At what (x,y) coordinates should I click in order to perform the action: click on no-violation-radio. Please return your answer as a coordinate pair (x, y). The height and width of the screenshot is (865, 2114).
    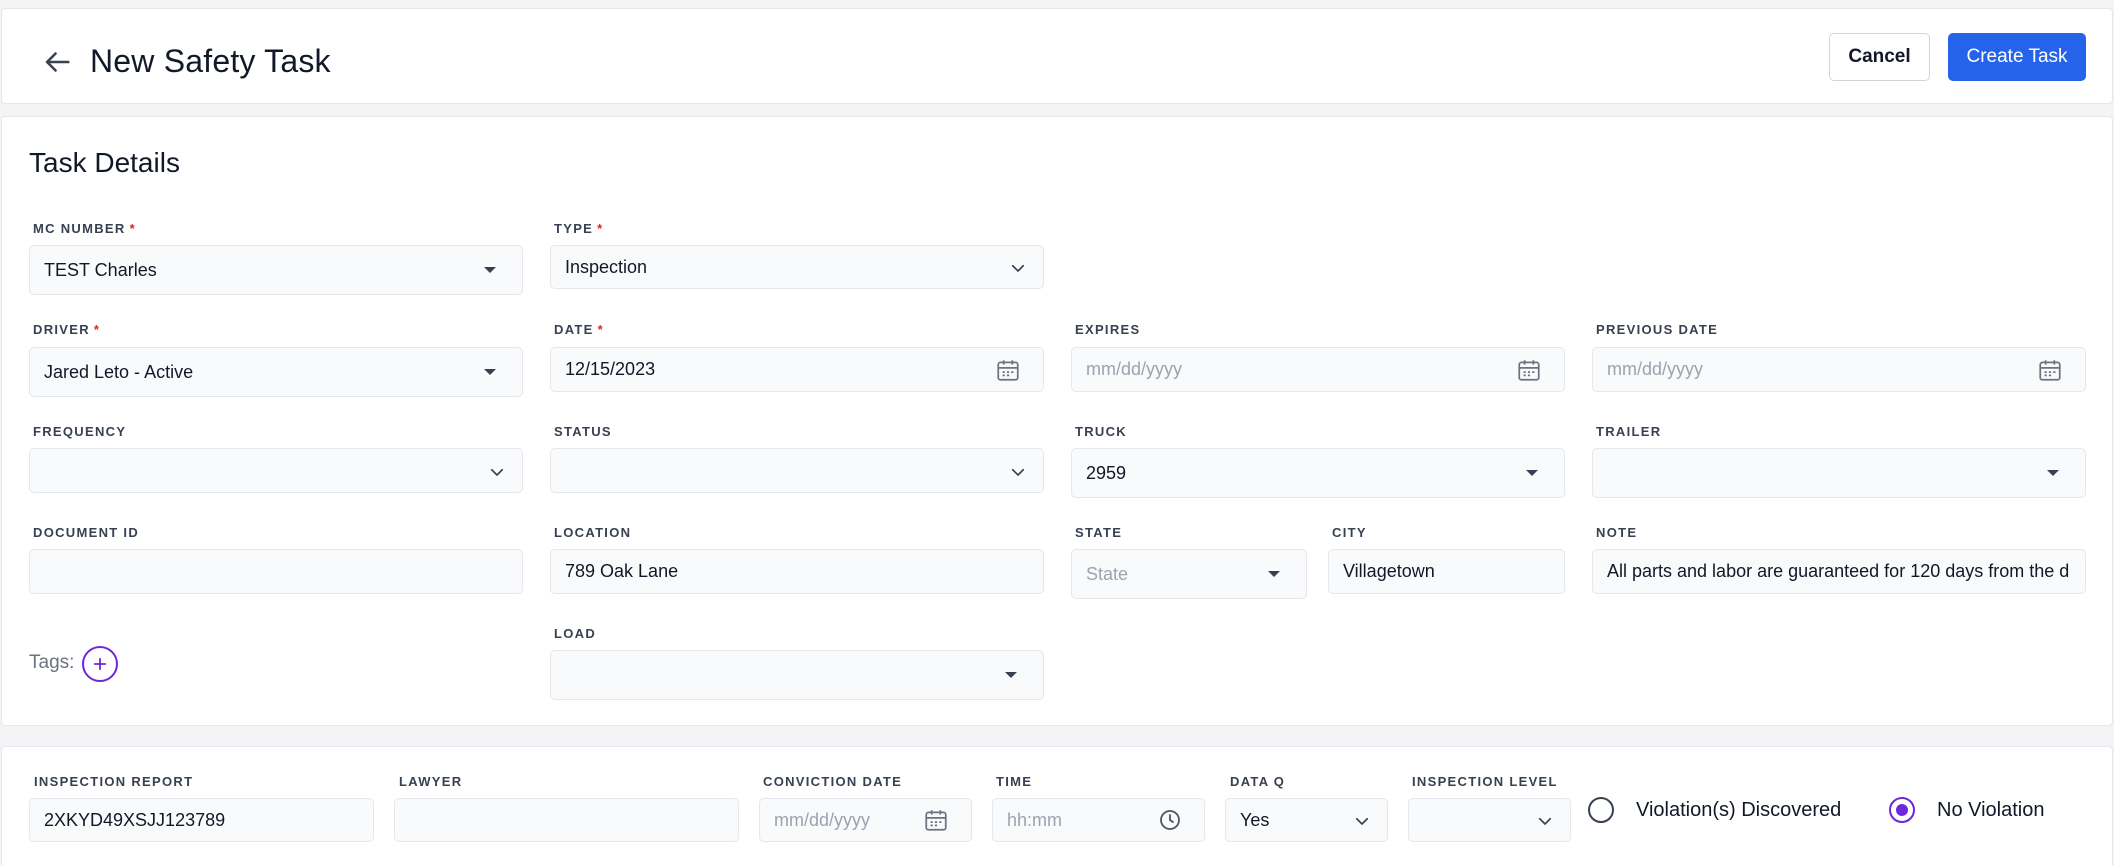
    Looking at the image, I should click on (1902, 810).